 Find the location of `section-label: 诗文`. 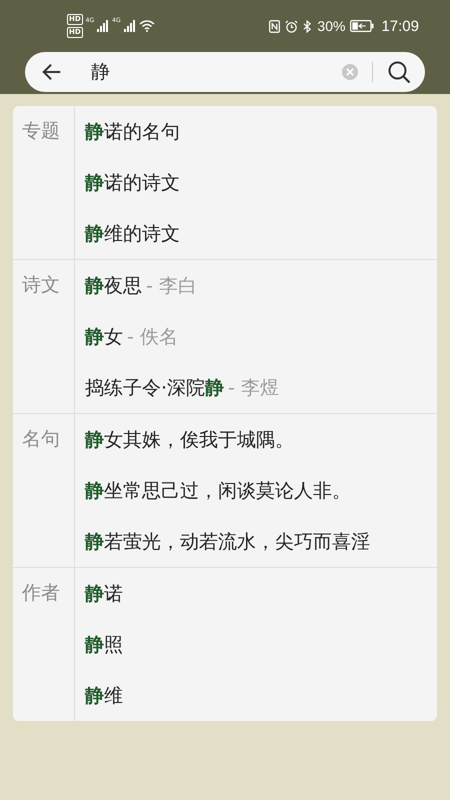

section-label: 诗文 is located at coordinates (41, 285).